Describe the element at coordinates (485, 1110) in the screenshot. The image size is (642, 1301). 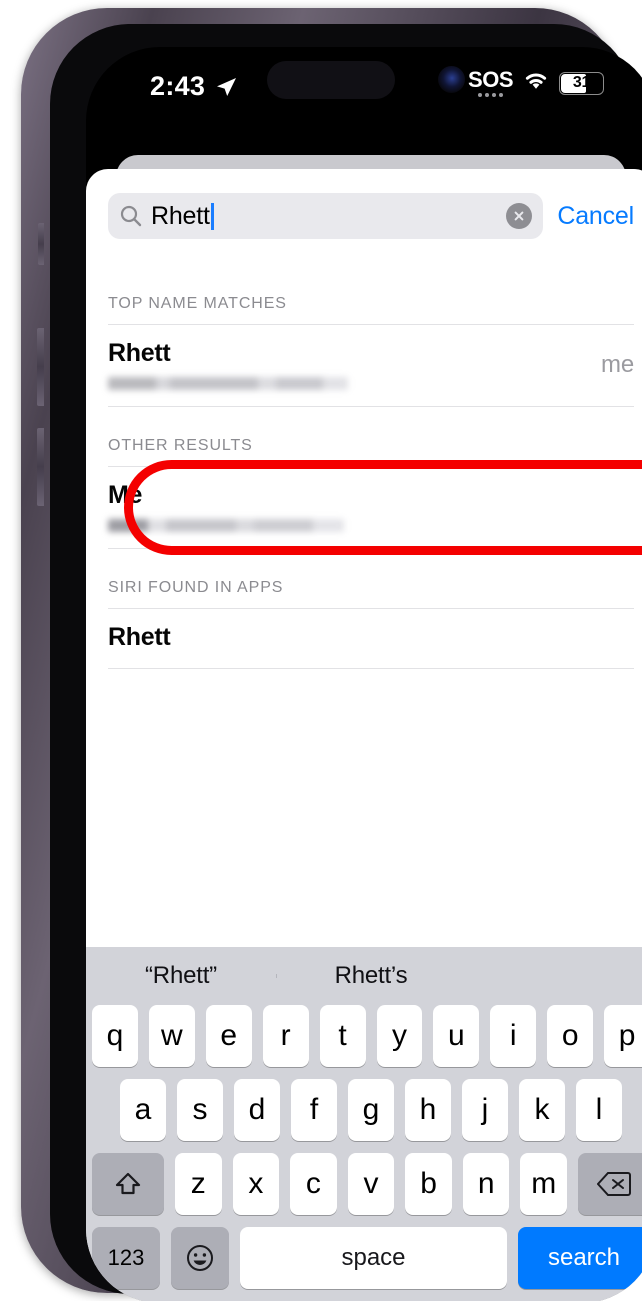
I see `key-j: j` at that location.